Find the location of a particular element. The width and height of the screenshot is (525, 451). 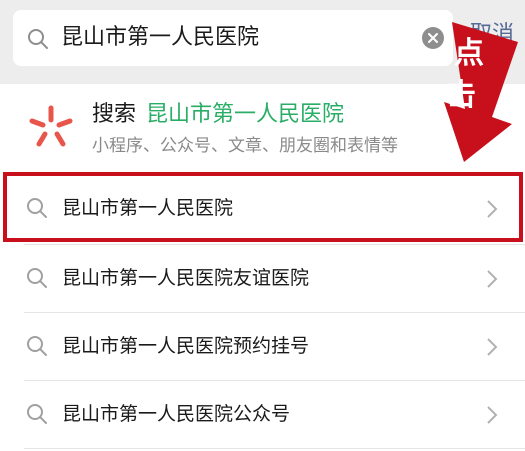

divider is located at coordinates (274, 448).